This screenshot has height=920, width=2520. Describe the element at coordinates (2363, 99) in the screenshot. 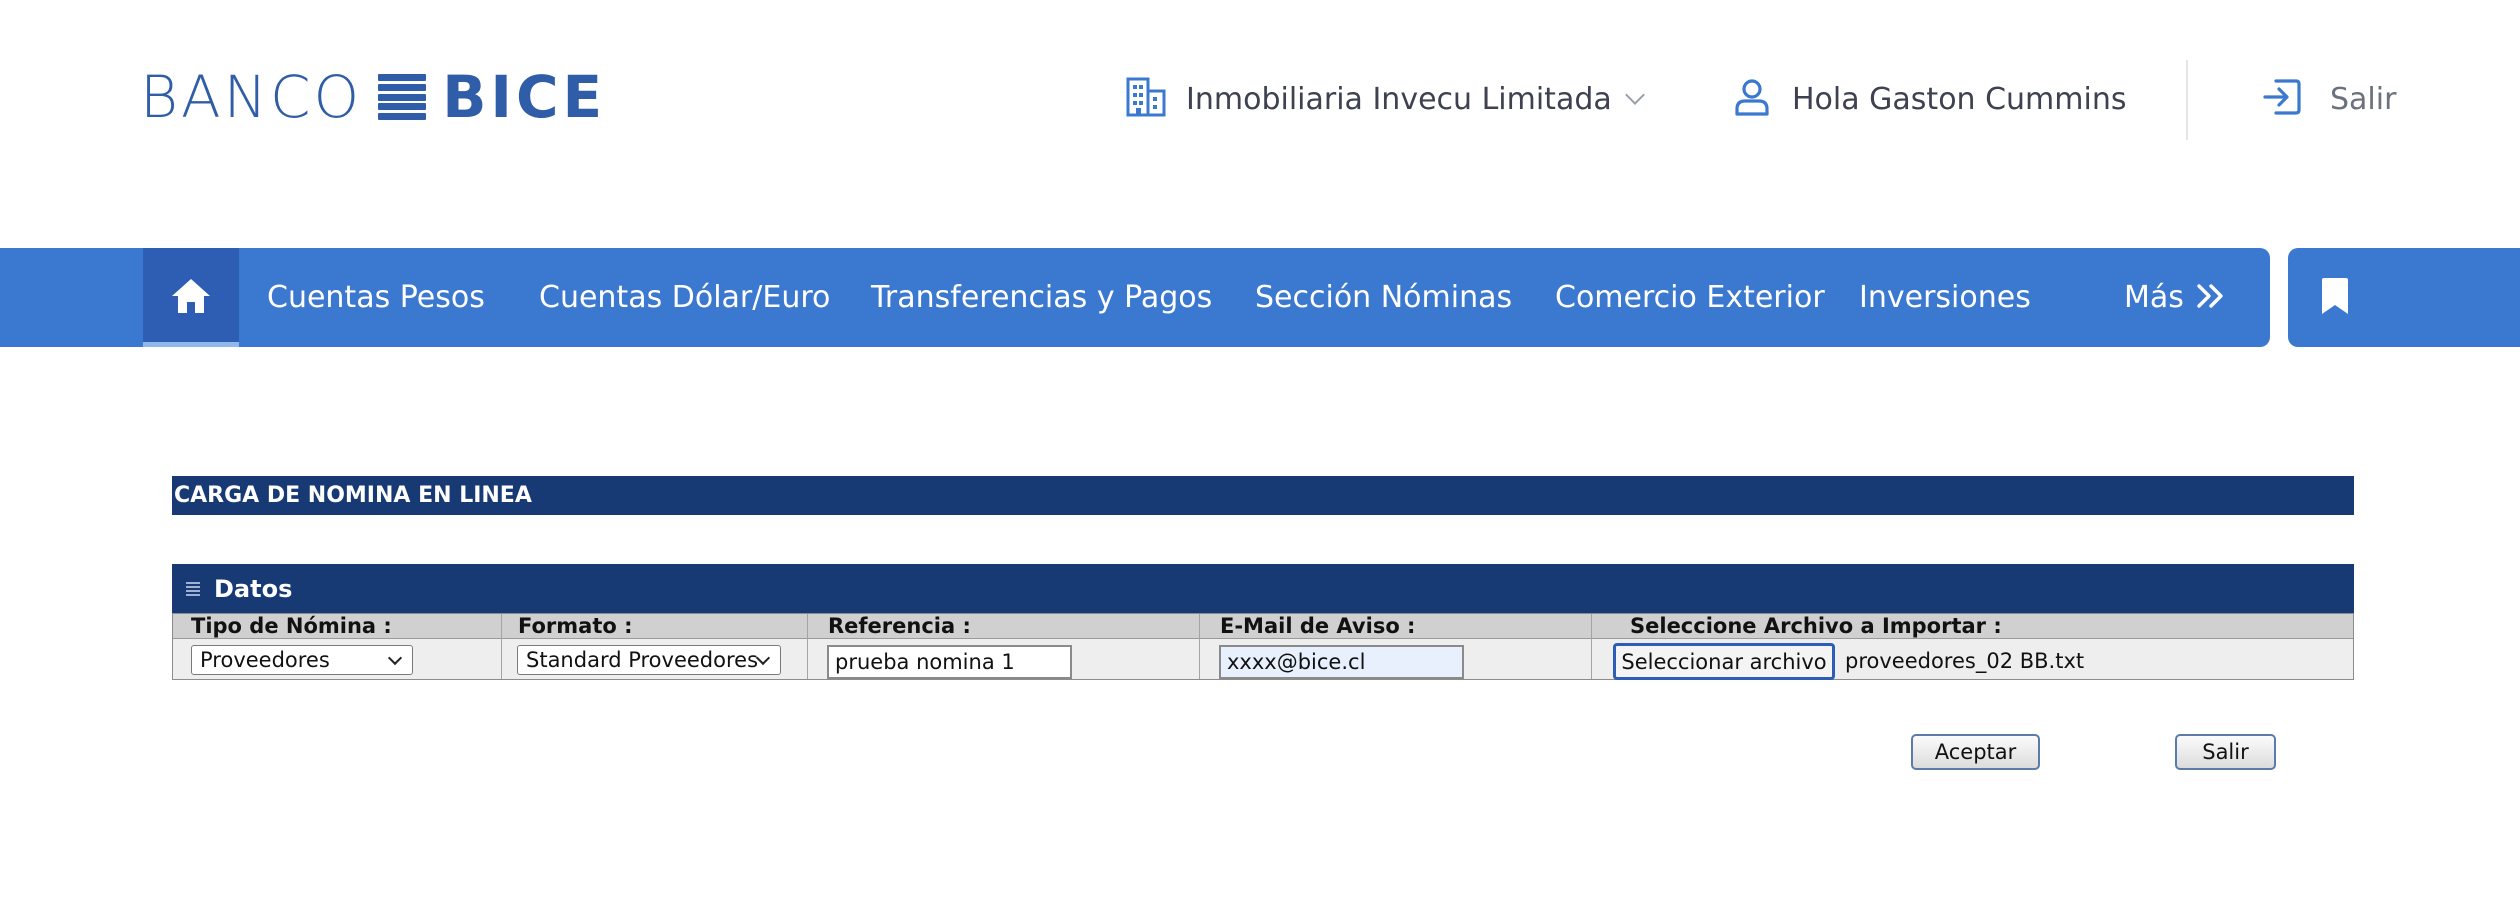

I see `logout-label: Salir` at that location.